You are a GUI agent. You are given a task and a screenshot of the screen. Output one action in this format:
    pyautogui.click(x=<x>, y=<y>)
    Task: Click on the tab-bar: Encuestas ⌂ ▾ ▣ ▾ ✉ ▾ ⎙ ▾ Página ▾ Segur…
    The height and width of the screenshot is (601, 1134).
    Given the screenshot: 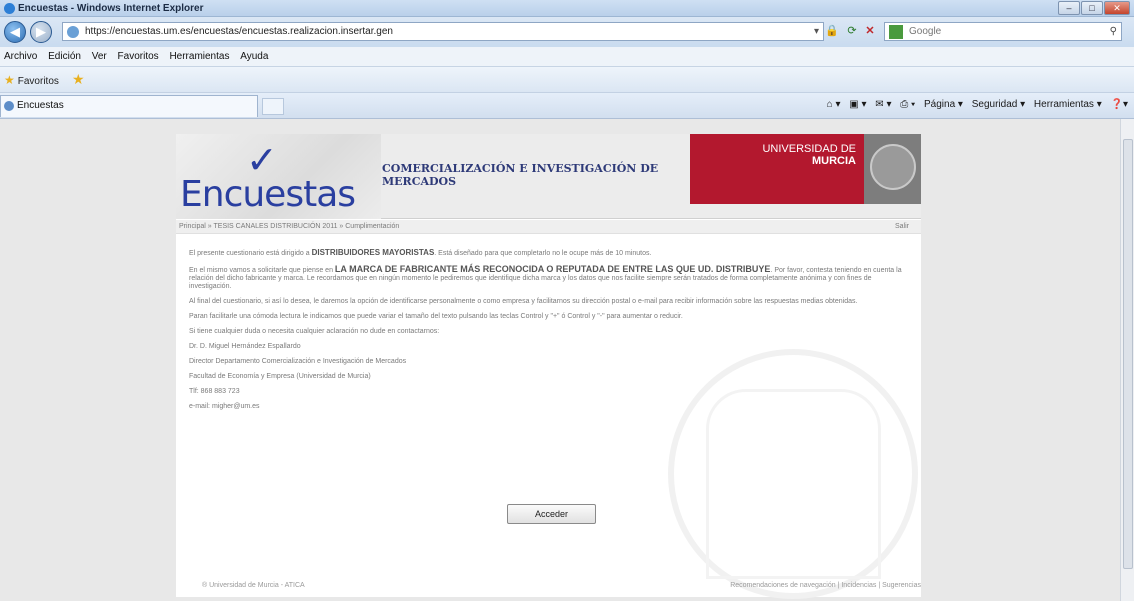 What is the action you would take?
    pyautogui.click(x=567, y=106)
    